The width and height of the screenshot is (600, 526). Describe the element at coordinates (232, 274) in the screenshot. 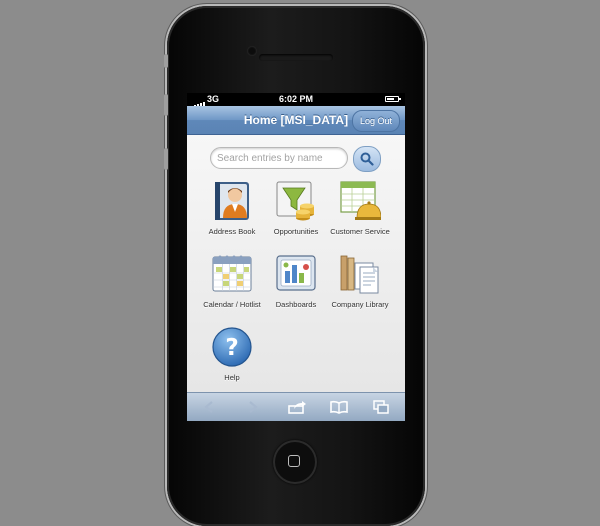

I see `calendar-icon` at that location.